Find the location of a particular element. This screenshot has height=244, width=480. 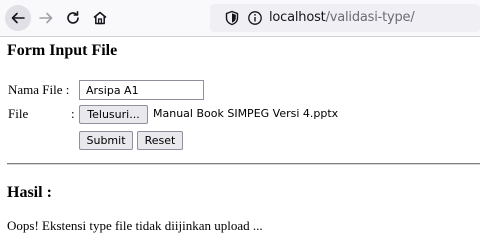

address-bar: localhost/validasi-type/ is located at coordinates (345, 18).